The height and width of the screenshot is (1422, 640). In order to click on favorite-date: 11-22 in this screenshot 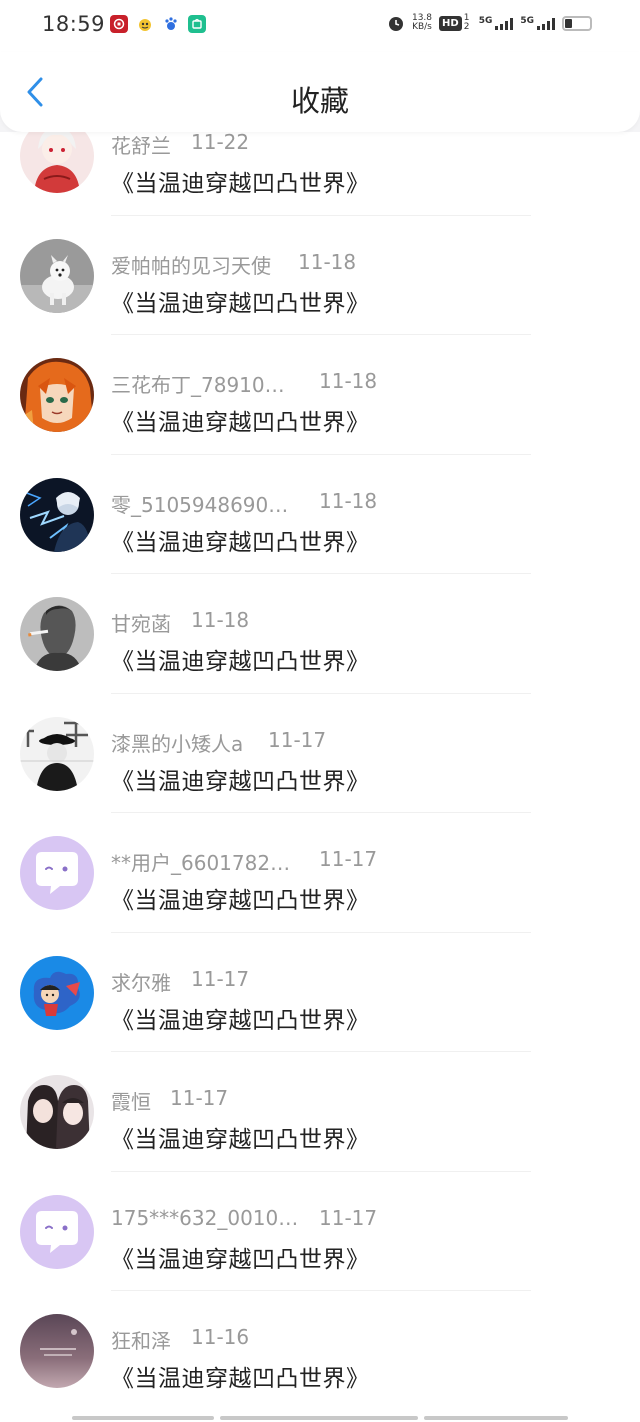, I will do `click(220, 143)`.